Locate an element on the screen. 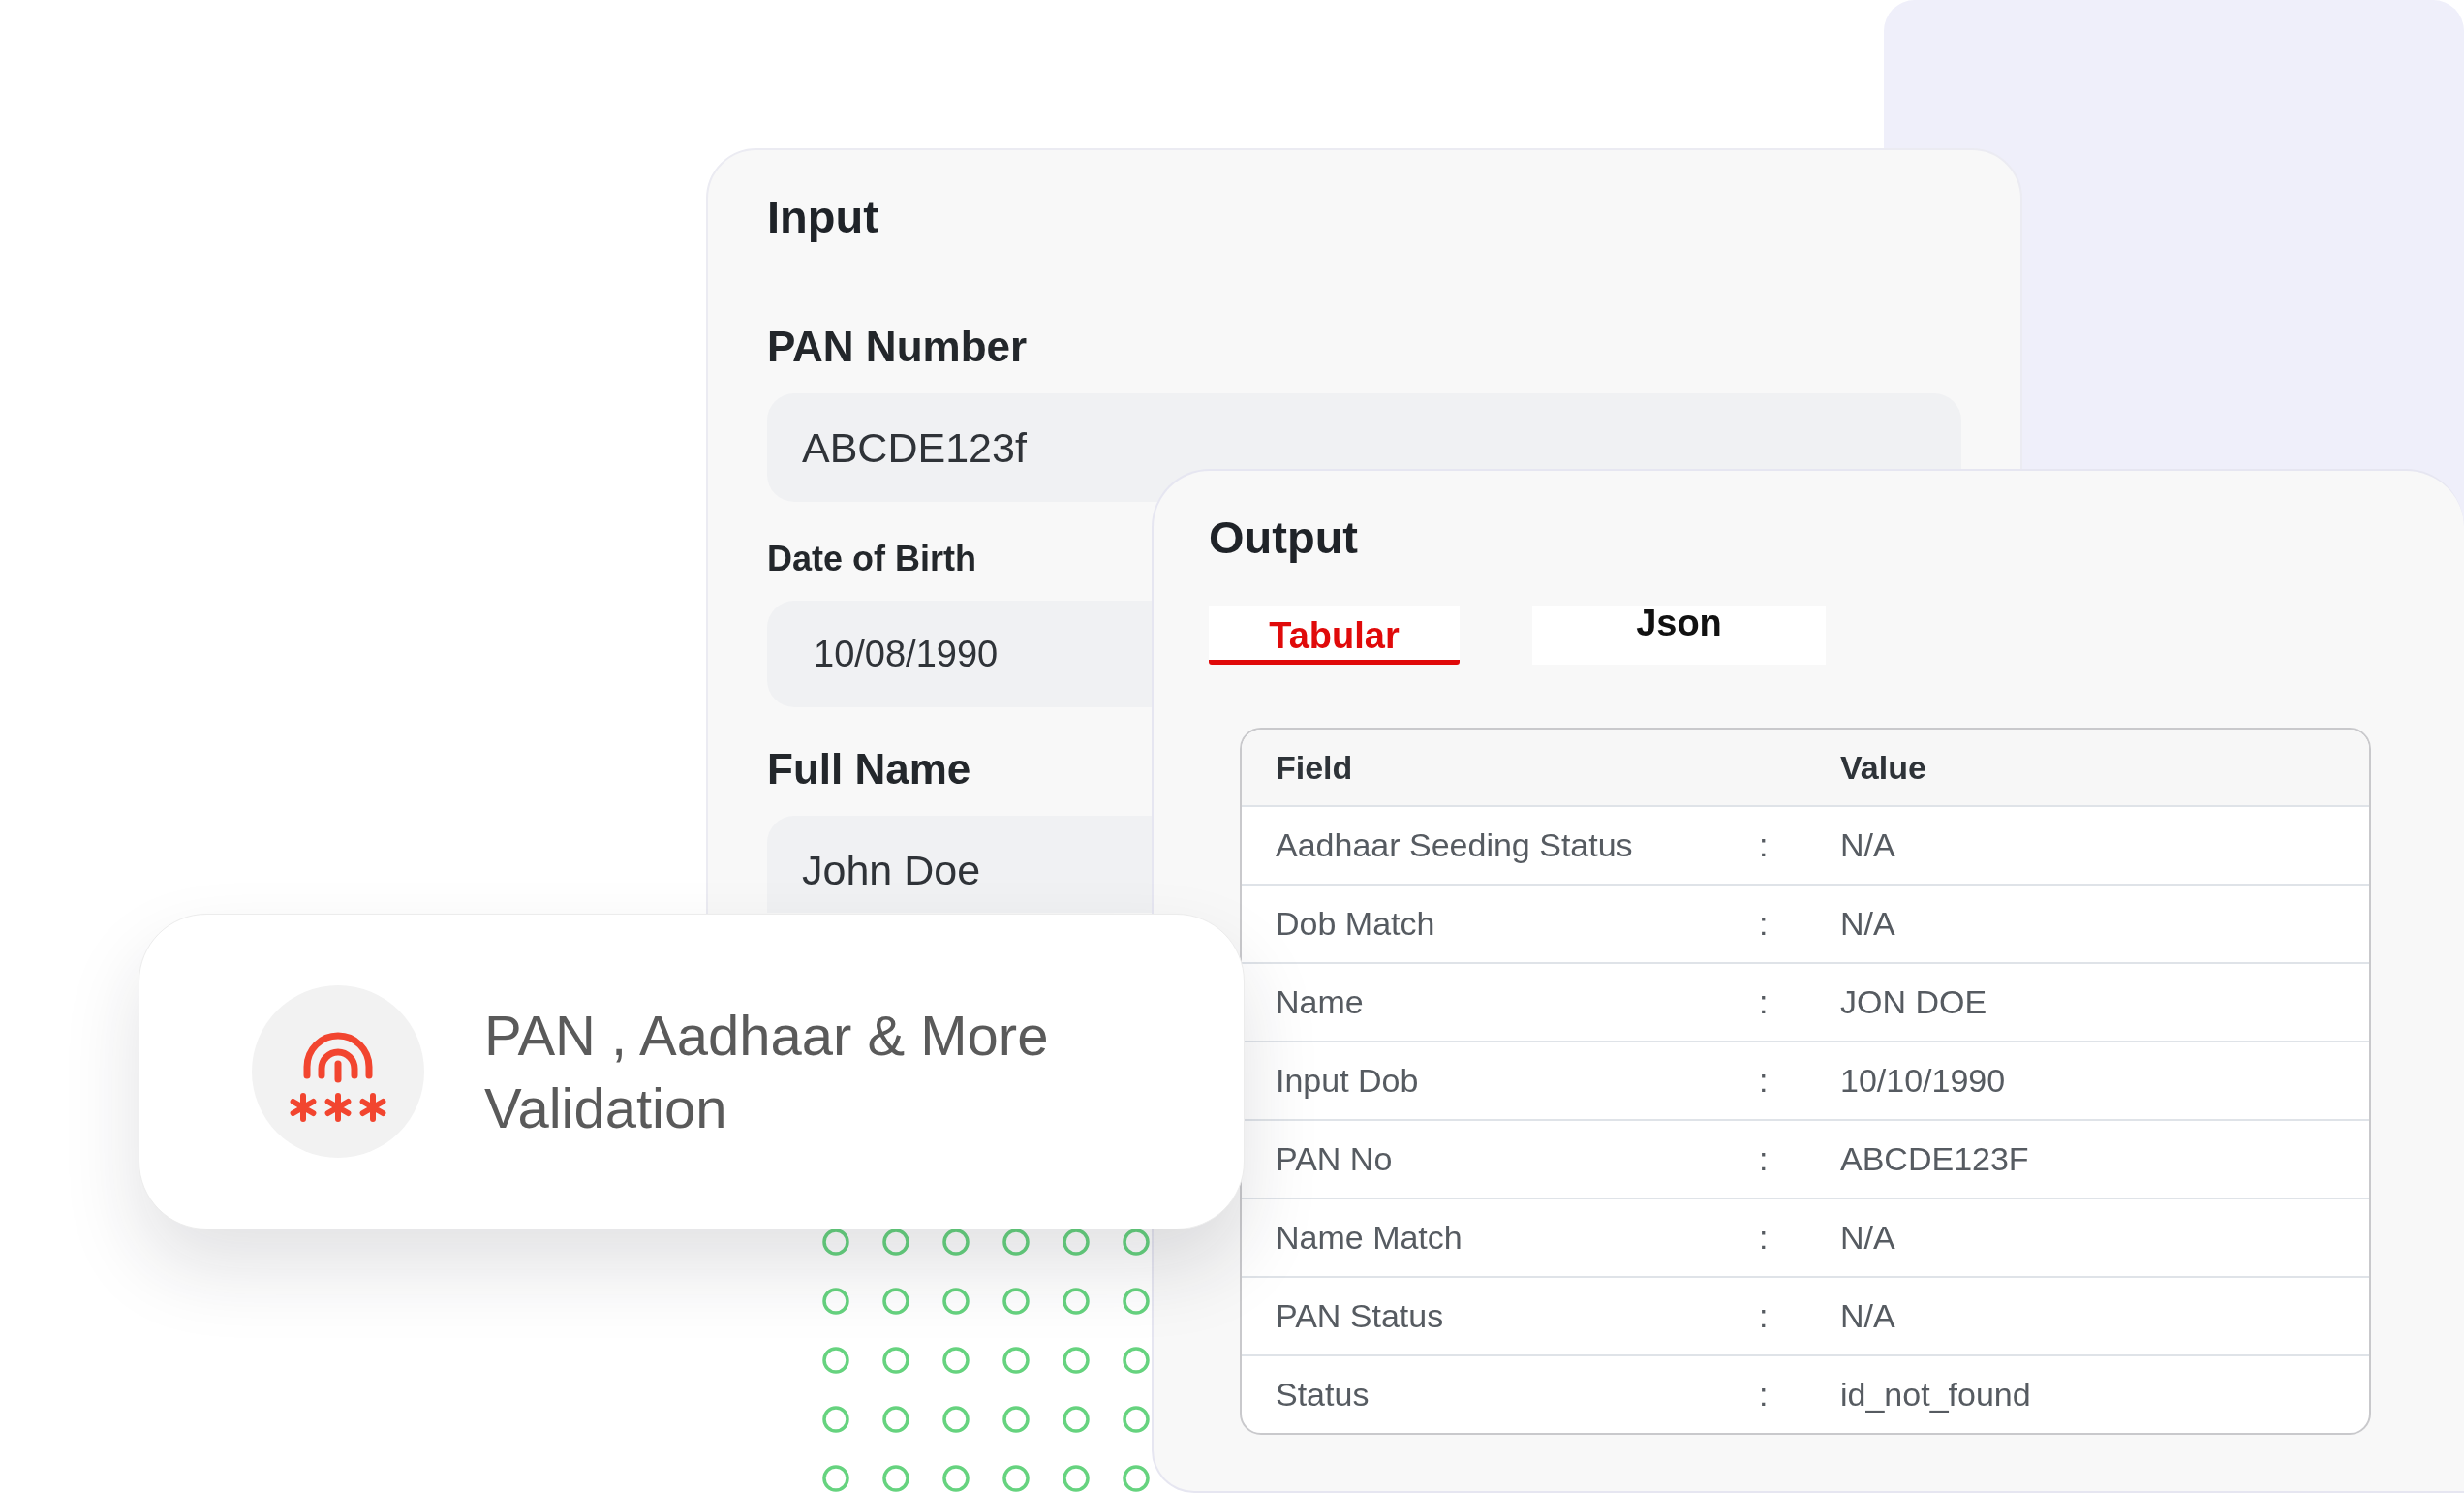 This screenshot has width=2464, height=1493. field-label: PAN Number is located at coordinates (897, 347).